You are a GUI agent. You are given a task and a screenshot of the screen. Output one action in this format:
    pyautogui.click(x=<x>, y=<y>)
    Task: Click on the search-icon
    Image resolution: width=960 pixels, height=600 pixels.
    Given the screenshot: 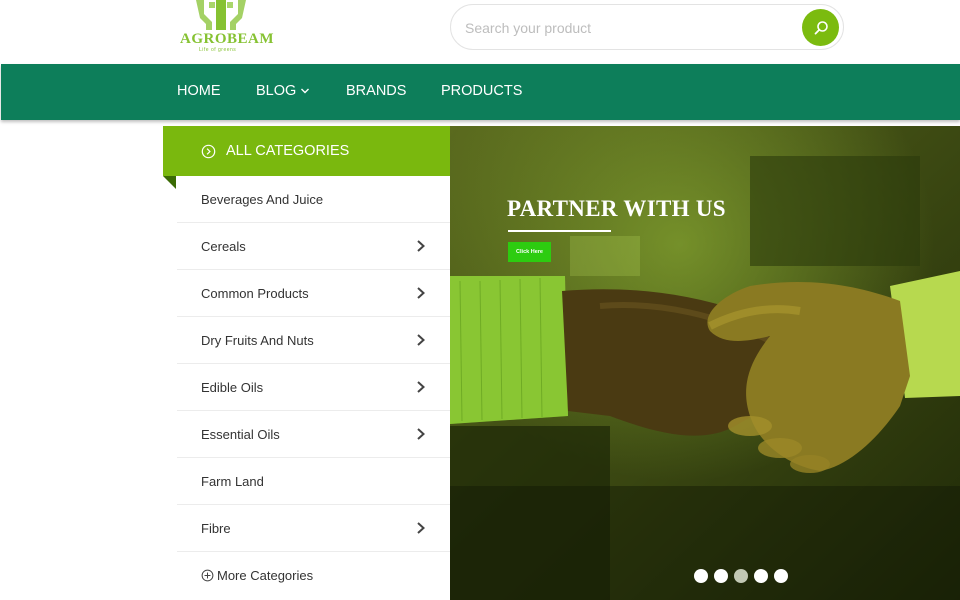 What is the action you would take?
    pyautogui.click(x=821, y=27)
    